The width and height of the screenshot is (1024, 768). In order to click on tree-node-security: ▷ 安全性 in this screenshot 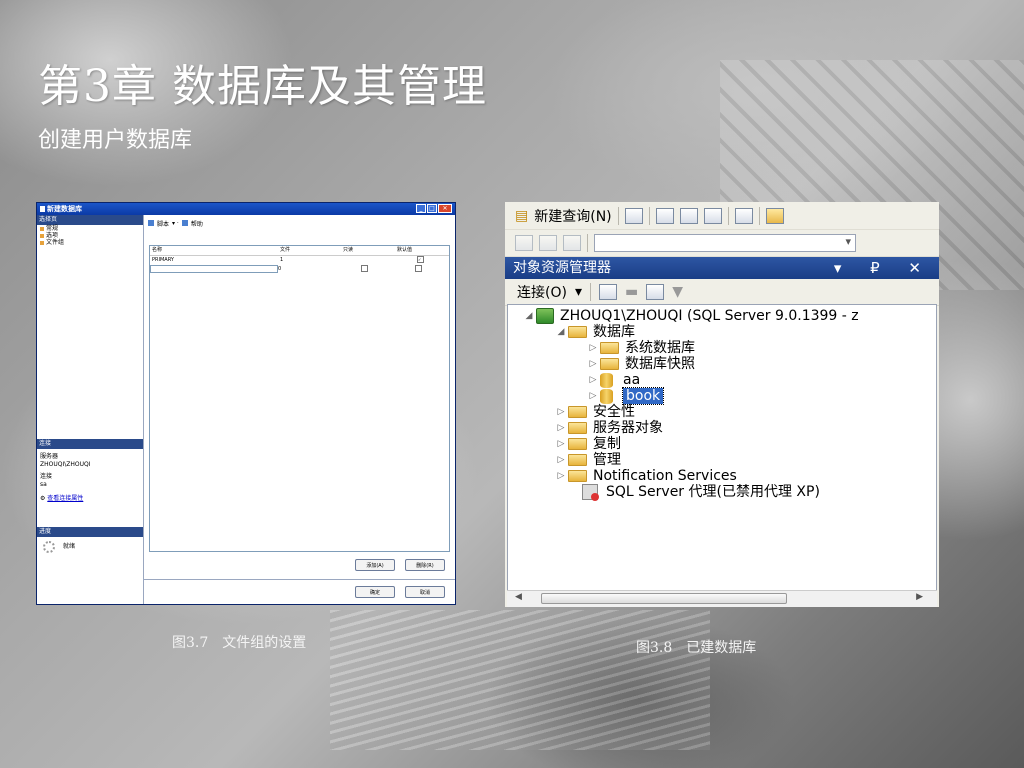, I will do `click(594, 412)`.